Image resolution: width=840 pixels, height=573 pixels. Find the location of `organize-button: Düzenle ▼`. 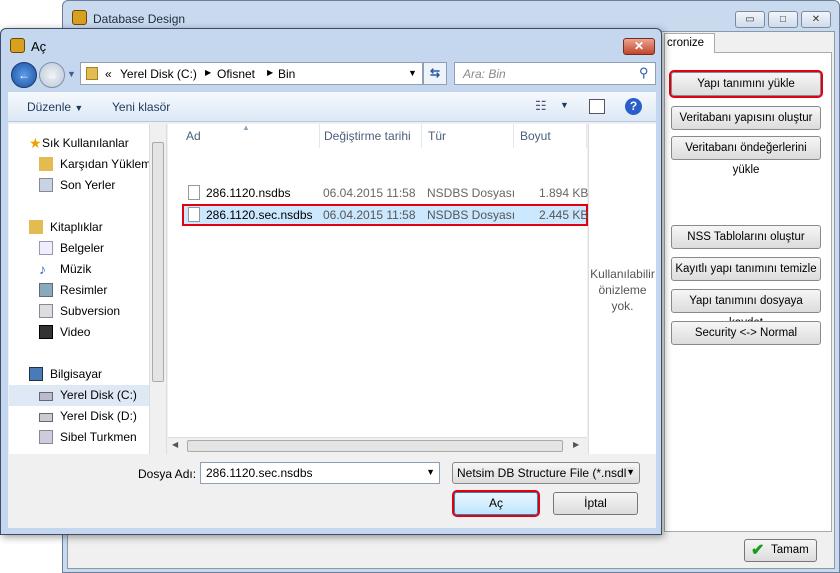

organize-button: Düzenle ▼ is located at coordinates (55, 107).